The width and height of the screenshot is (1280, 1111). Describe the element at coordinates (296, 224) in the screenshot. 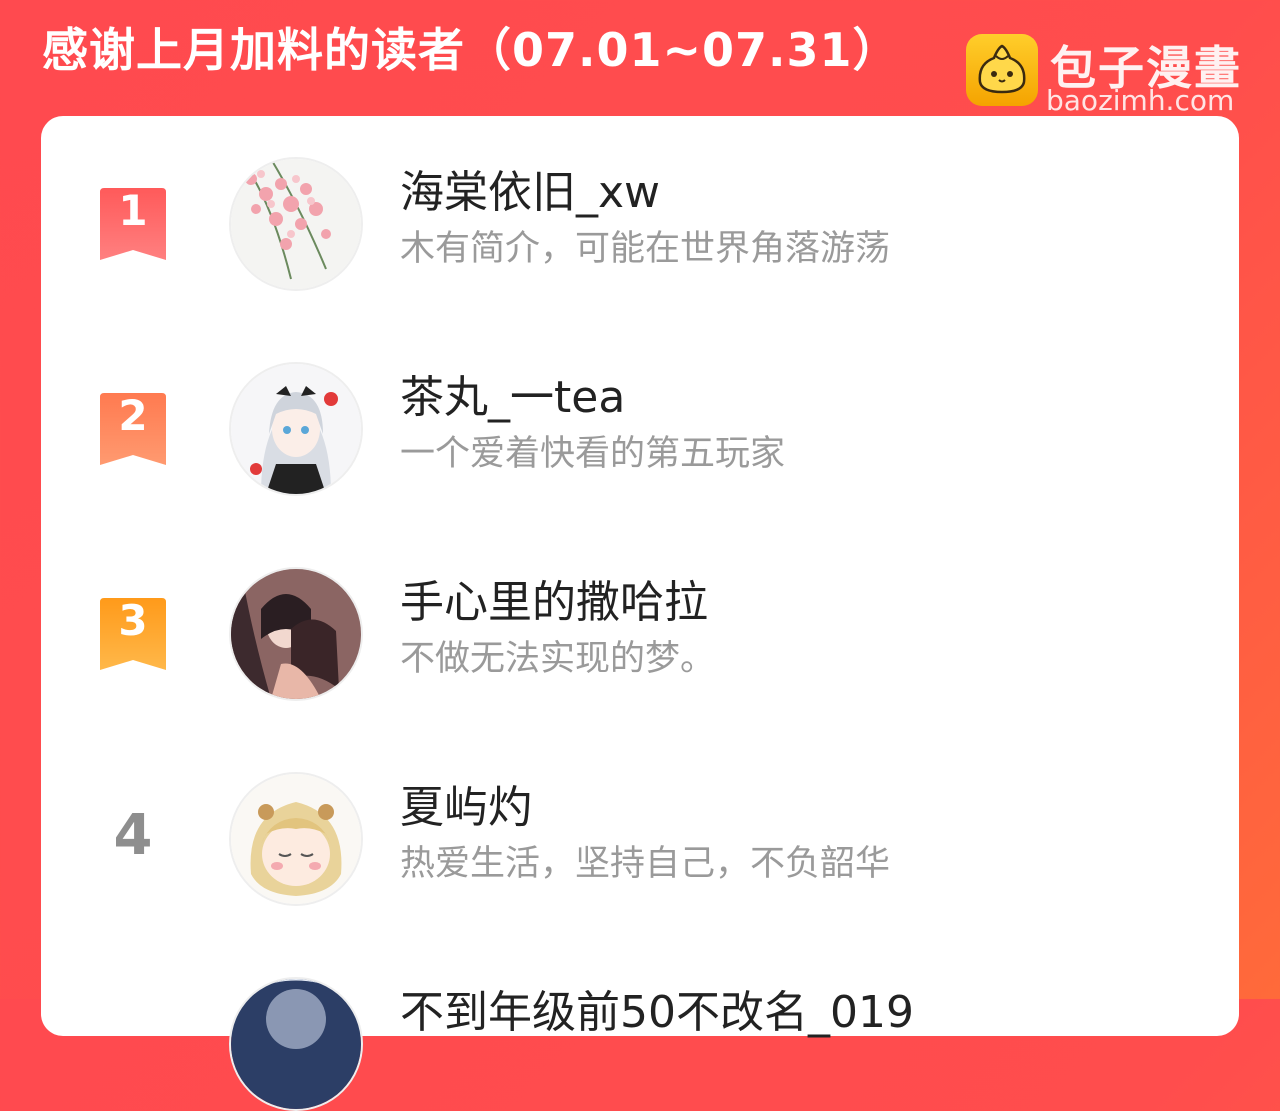

I see `flower-avatar` at that location.